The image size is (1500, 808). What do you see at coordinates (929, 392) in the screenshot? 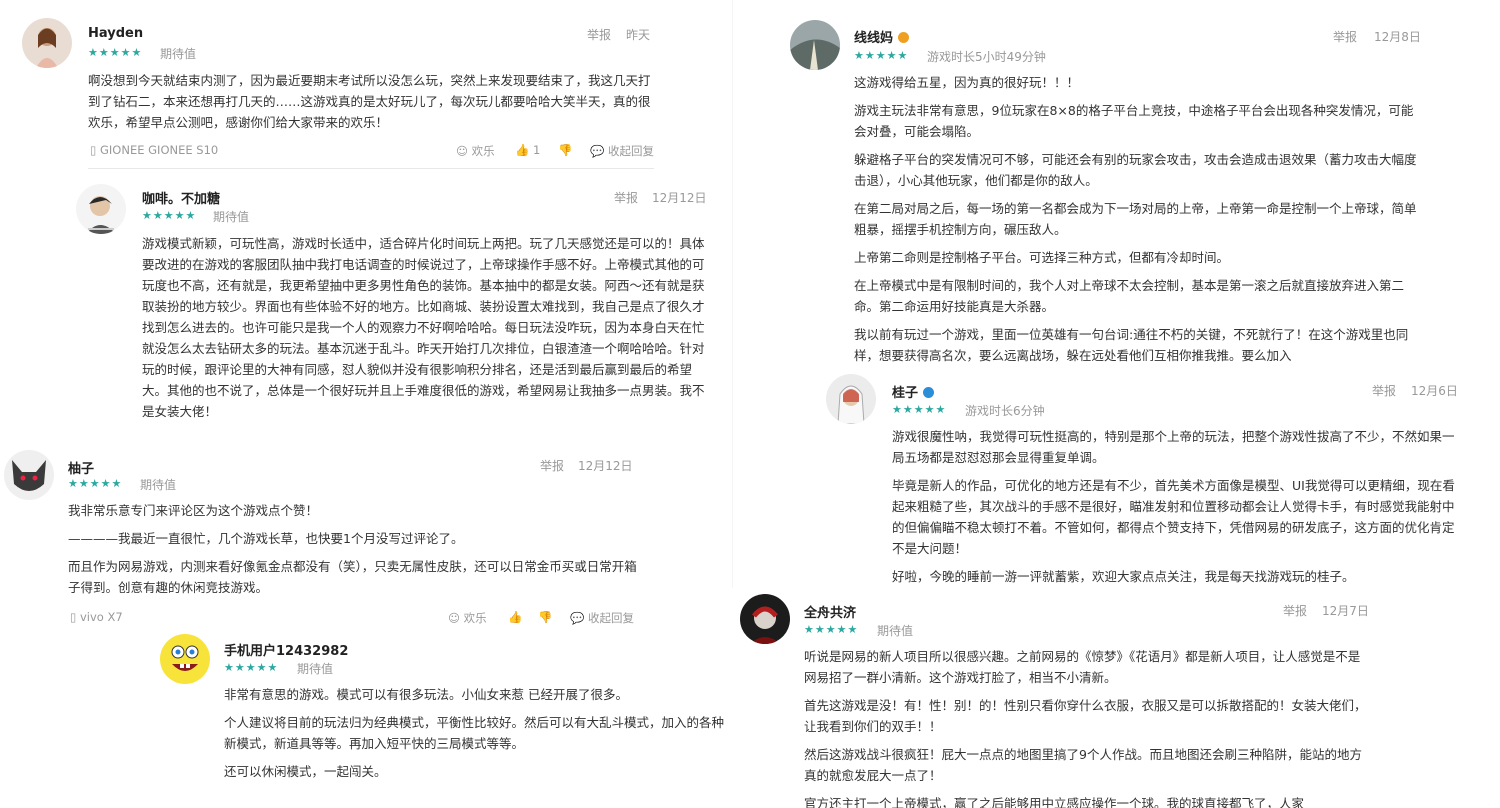
I see `verified-icon` at bounding box center [929, 392].